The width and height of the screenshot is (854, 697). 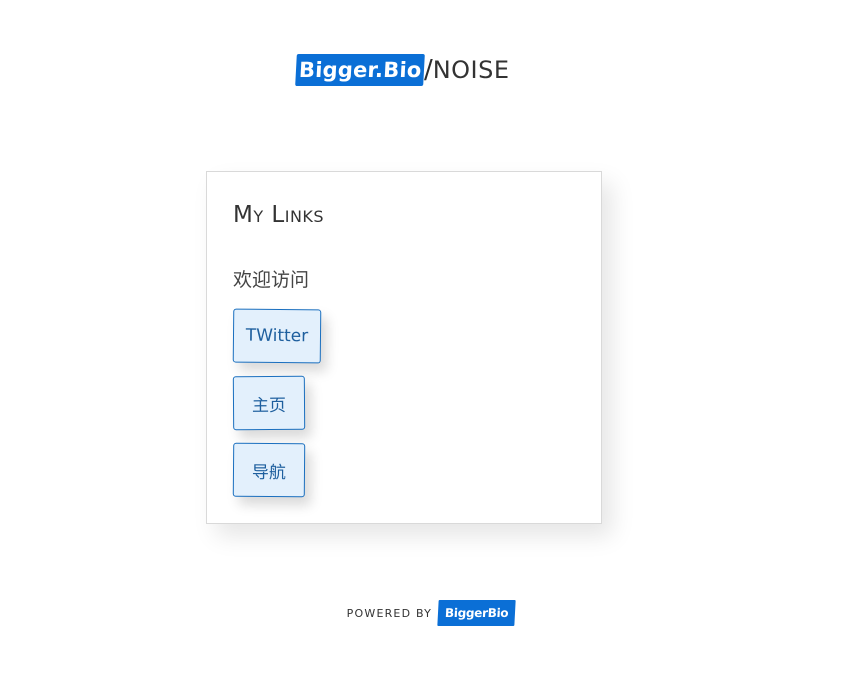 I want to click on link-button-homepage: 主页, so click(x=269, y=403).